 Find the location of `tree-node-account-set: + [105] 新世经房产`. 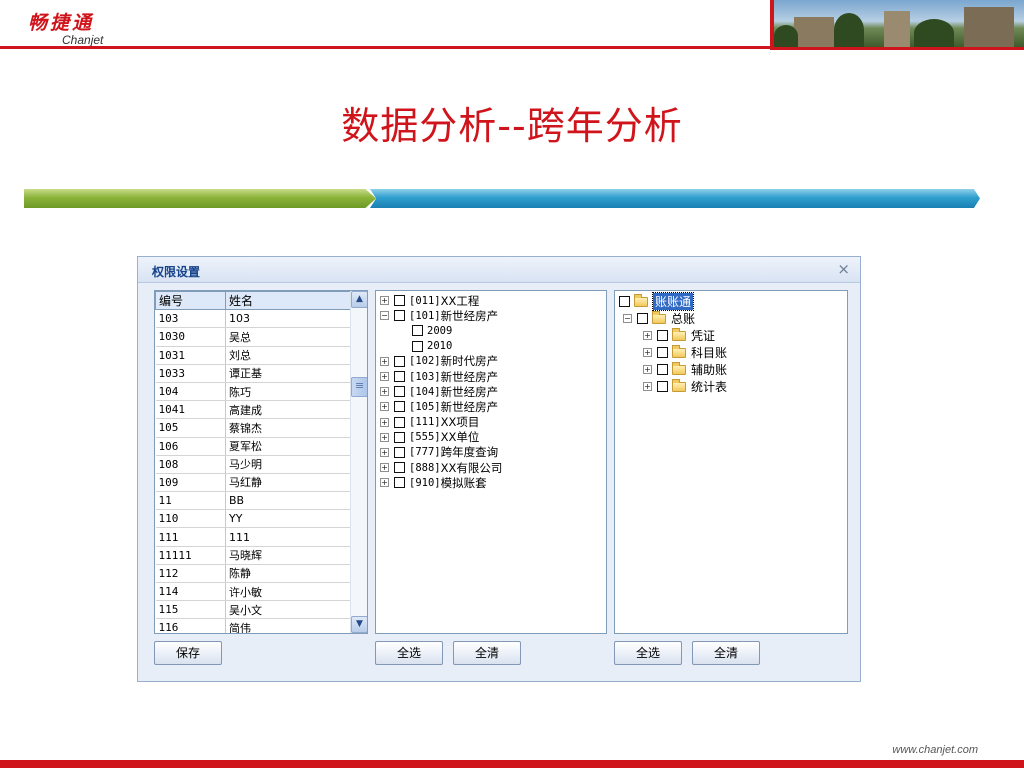

tree-node-account-set: + [105] 新世经房产 is located at coordinates (441, 406).